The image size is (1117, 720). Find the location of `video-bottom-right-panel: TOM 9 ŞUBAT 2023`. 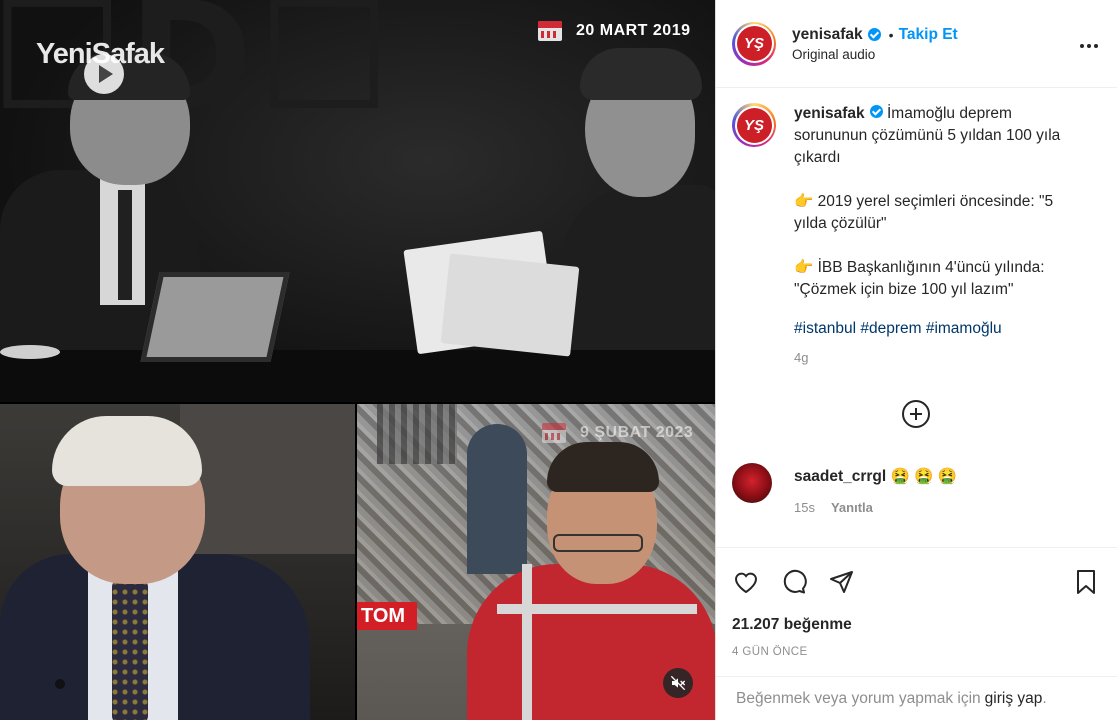

video-bottom-right-panel: TOM 9 ŞUBAT 2023 is located at coordinates (536, 562).